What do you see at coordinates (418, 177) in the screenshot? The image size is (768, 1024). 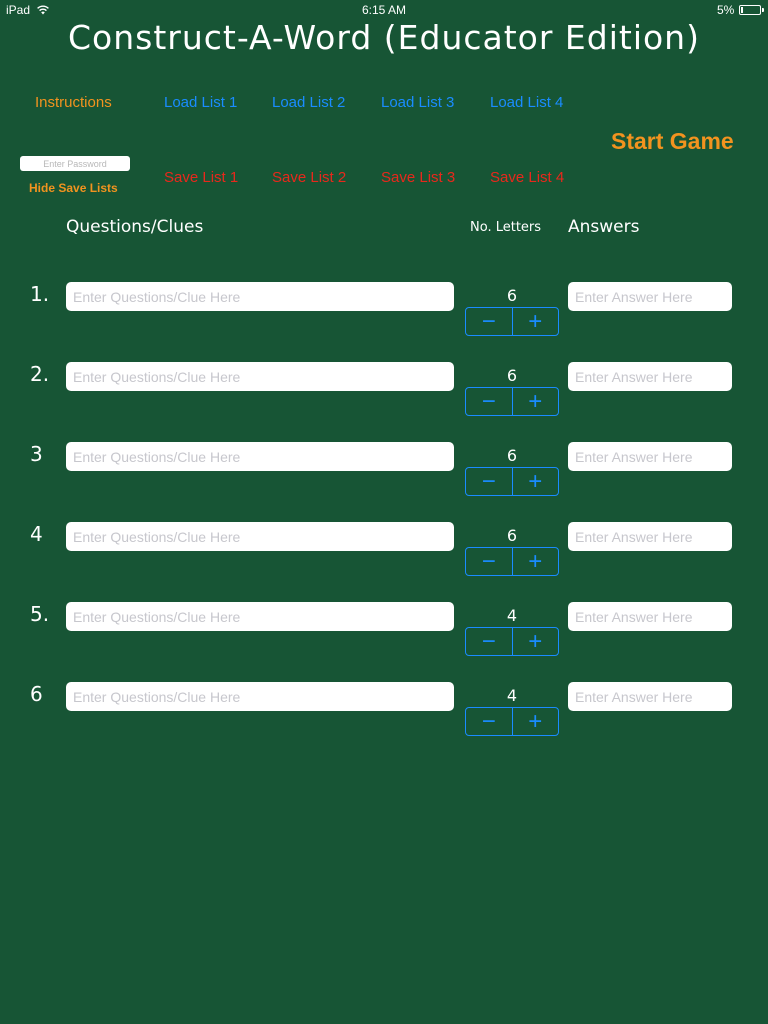 I see `save-list-3-button: Save List 3` at bounding box center [418, 177].